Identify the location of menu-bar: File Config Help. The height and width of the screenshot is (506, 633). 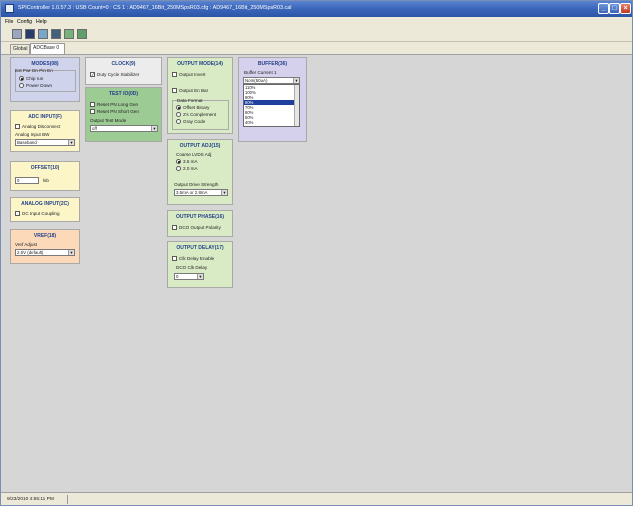
(316, 22).